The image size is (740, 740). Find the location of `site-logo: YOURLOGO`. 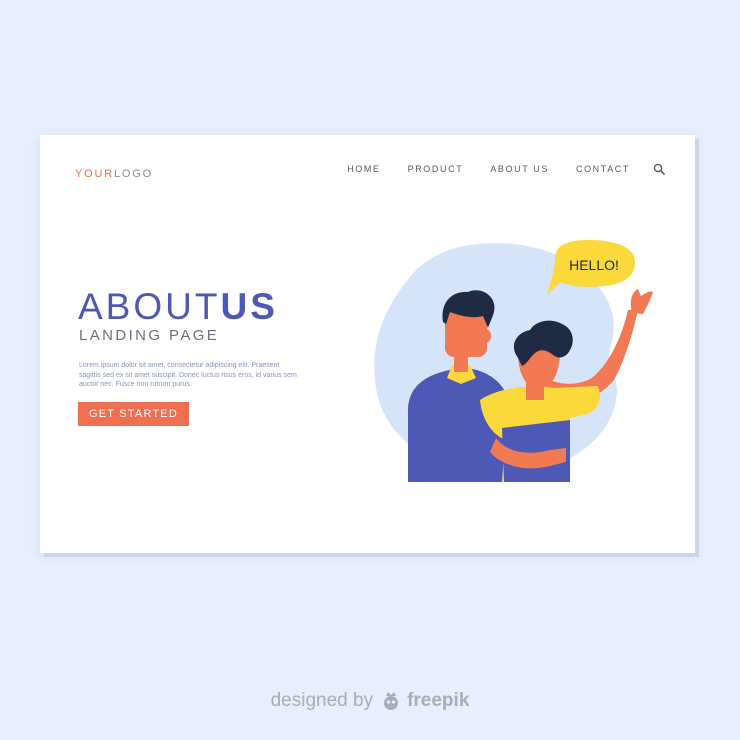

site-logo: YOURLOGO is located at coordinates (114, 174).